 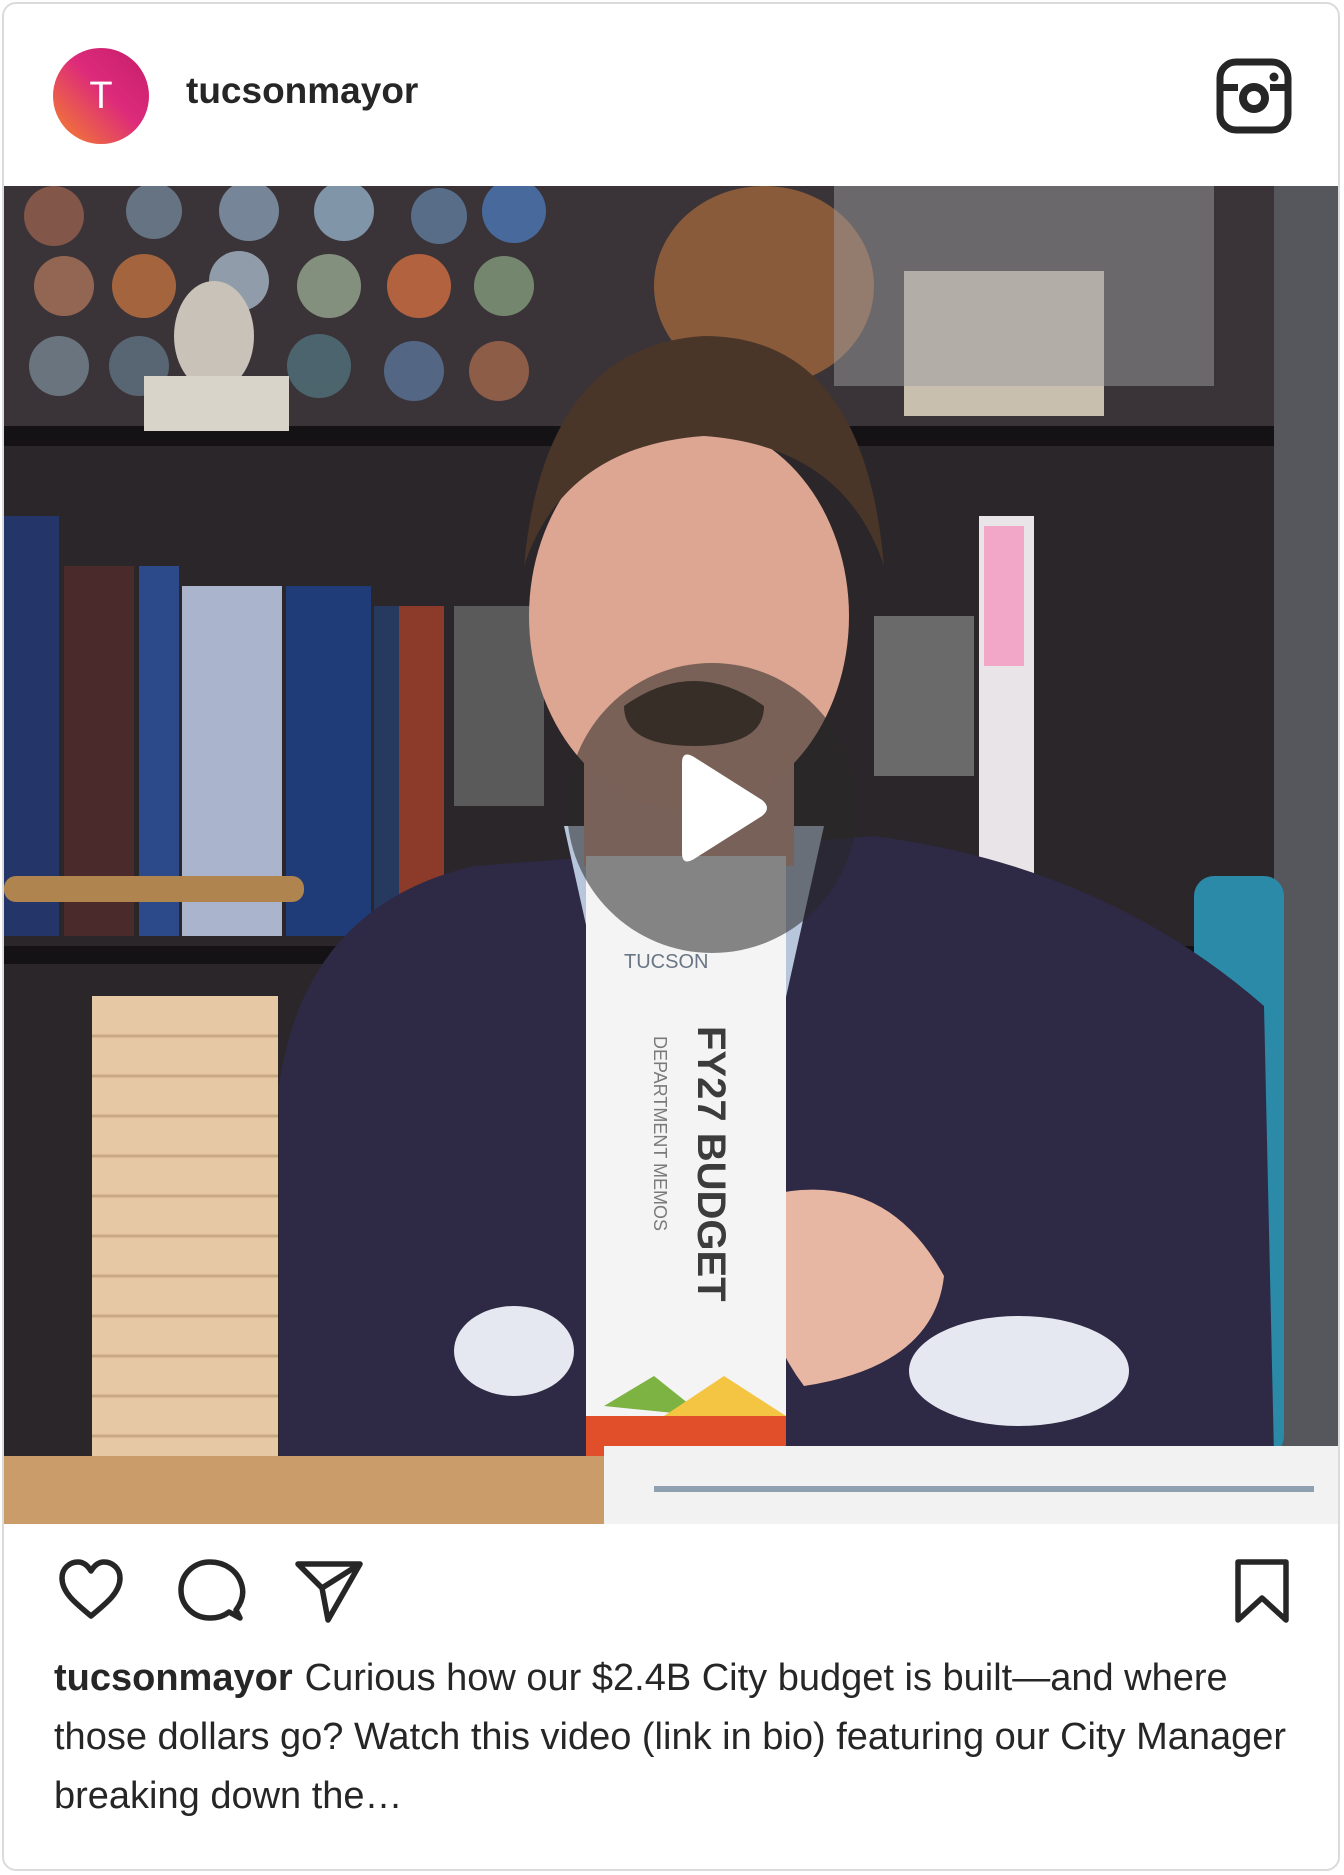 I want to click on box-title: FY27 BUDGET, so click(x=711, y=1164).